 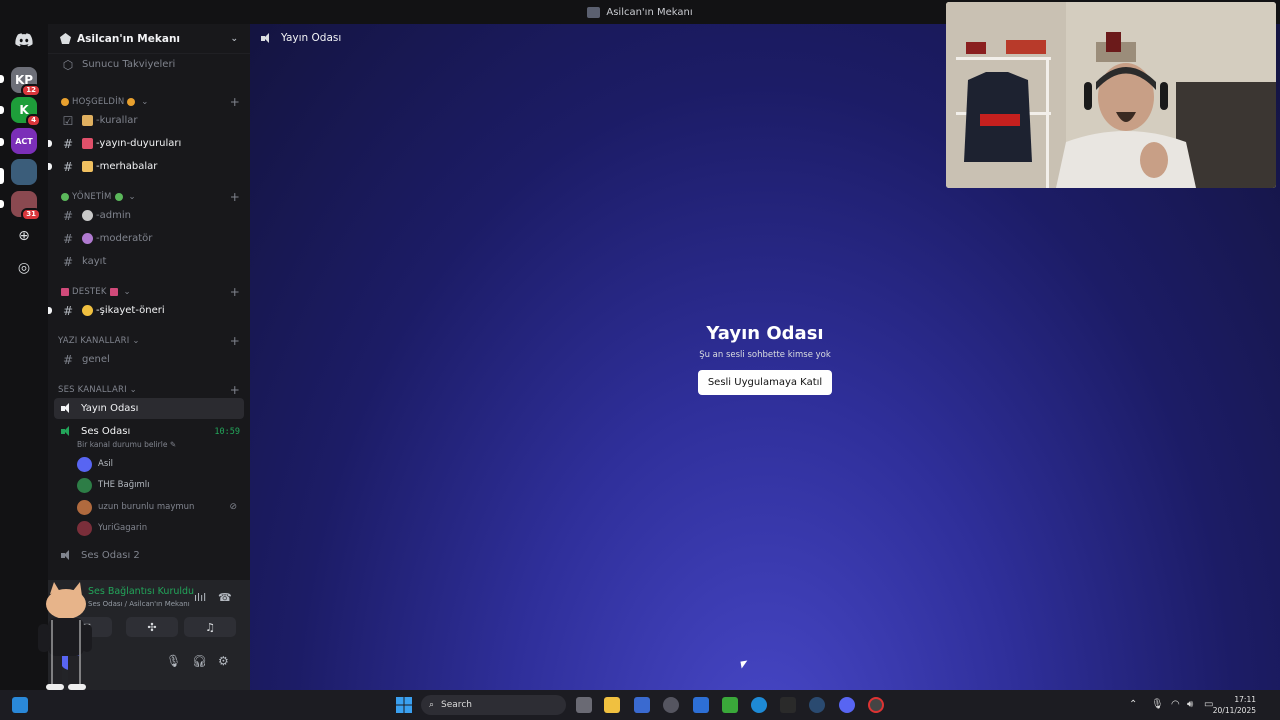 I want to click on channel-moderator: # -moderatör, so click(x=149, y=238).